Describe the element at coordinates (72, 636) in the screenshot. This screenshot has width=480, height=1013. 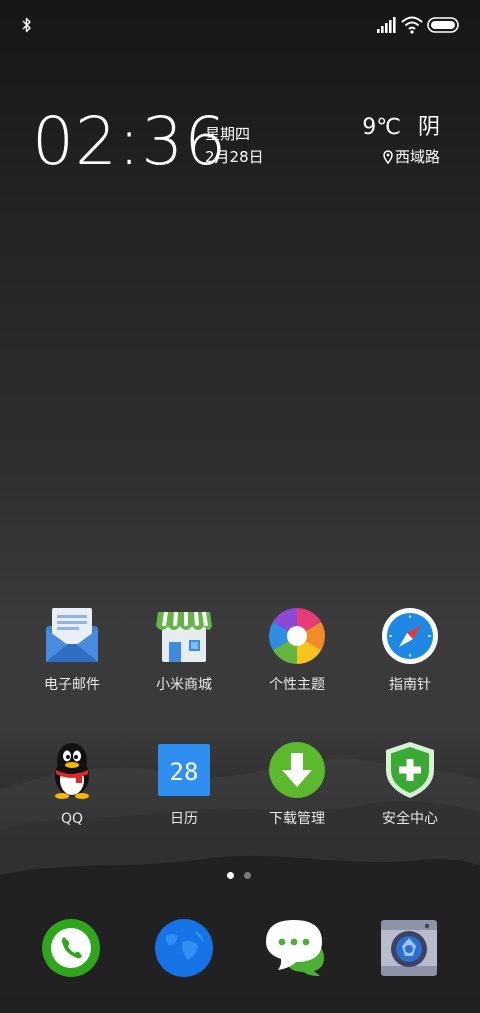
I see `email-icon` at that location.